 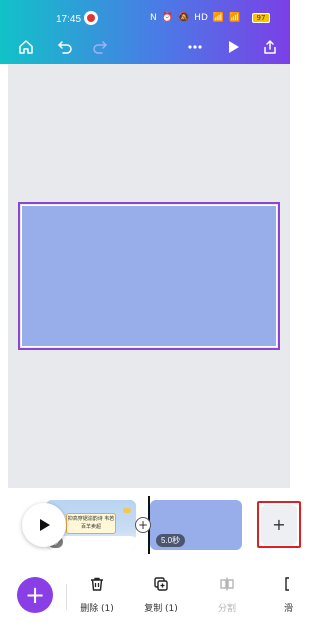 What do you see at coordinates (161, 609) in the screenshot?
I see `duplicate-label: 复制 (1)` at bounding box center [161, 609].